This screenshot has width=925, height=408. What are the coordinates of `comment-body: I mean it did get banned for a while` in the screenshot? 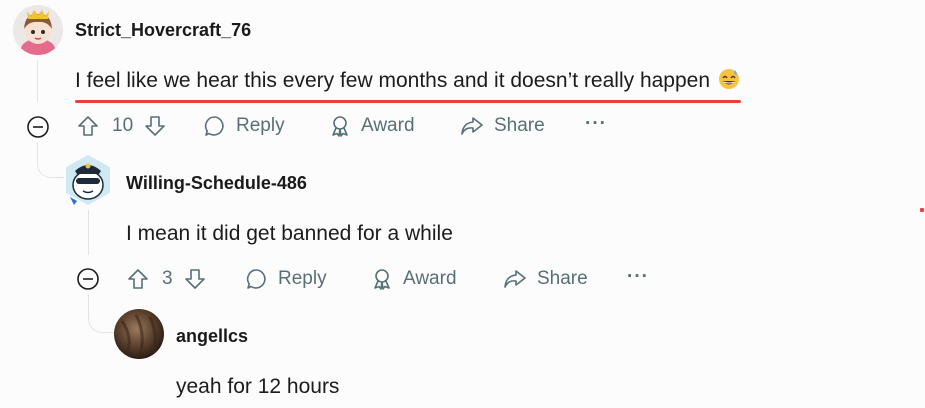 It's located at (289, 233).